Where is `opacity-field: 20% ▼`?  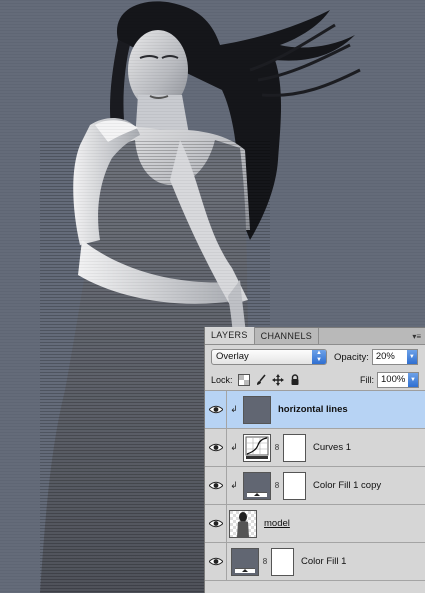
opacity-field: 20% ▼ is located at coordinates (394, 357).